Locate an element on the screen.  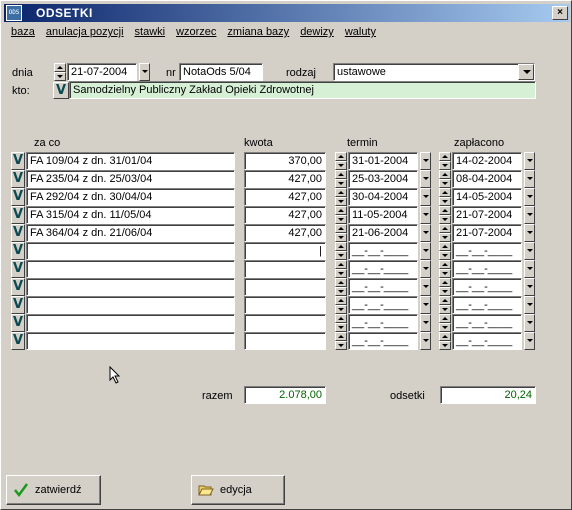
row-zaco-field: FA 235/04 z dn. 25/03/04 is located at coordinates (130, 179).